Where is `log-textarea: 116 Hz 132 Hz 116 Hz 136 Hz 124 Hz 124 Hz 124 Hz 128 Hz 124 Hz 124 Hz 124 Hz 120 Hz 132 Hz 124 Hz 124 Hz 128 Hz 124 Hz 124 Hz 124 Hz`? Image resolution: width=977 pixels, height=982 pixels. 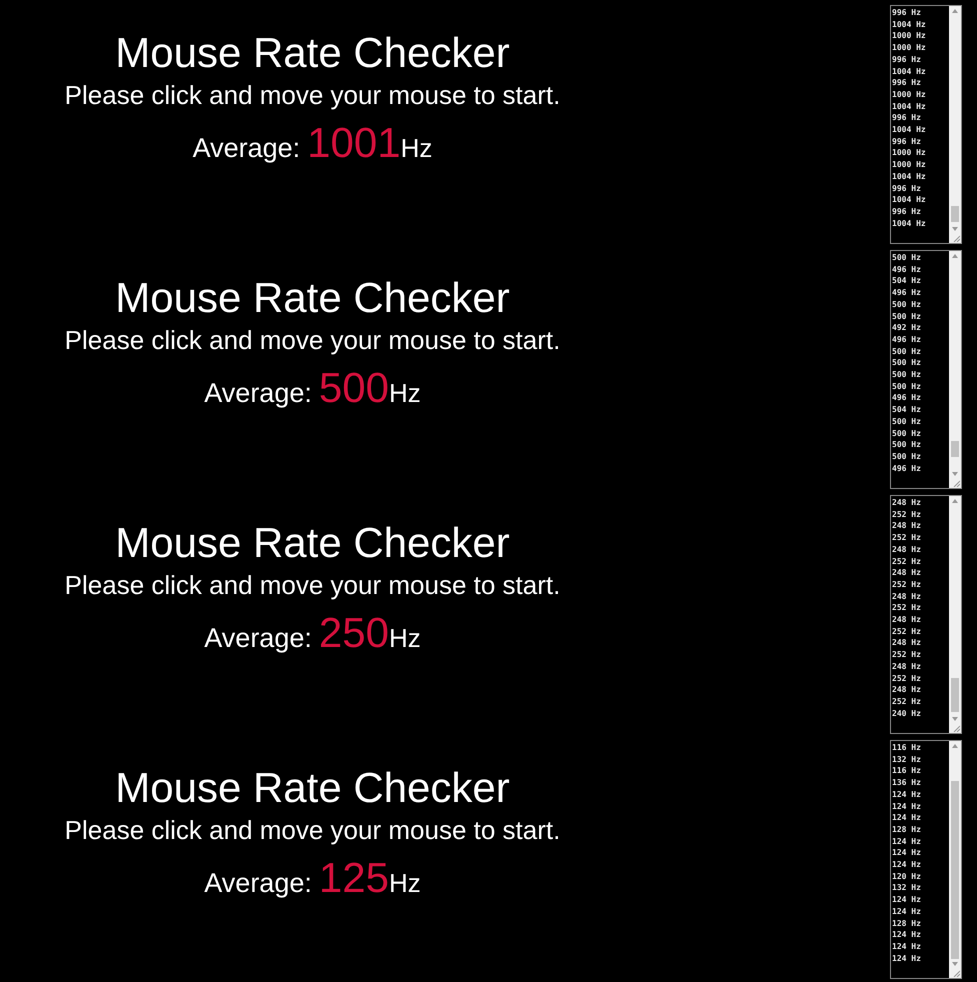 log-textarea: 116 Hz 132 Hz 116 Hz 136 Hz 124 Hz 124 Hz 124 Hz 128 Hz 124 Hz 124 Hz 124 Hz 120 Hz 132 Hz 124 Hz 124 Hz 128 Hz 124 Hz 124 Hz 124 Hz is located at coordinates (926, 859).